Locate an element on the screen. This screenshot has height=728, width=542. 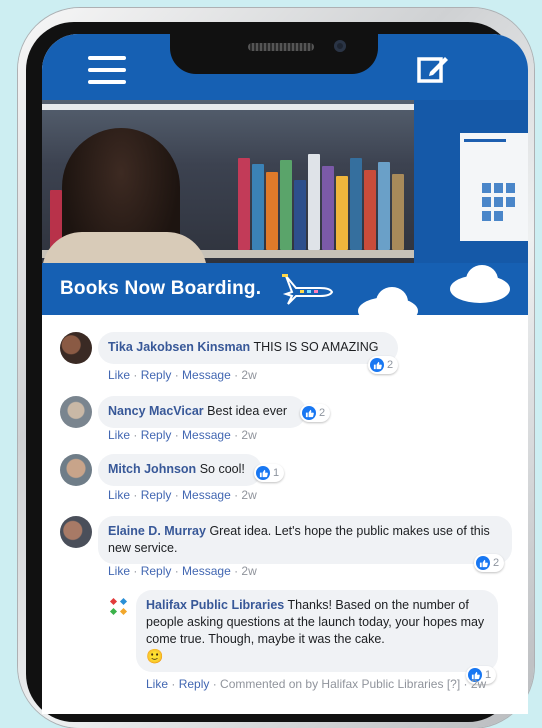
comment-bubble: Mitch Johnson So cool! is located at coordinates (180, 470).